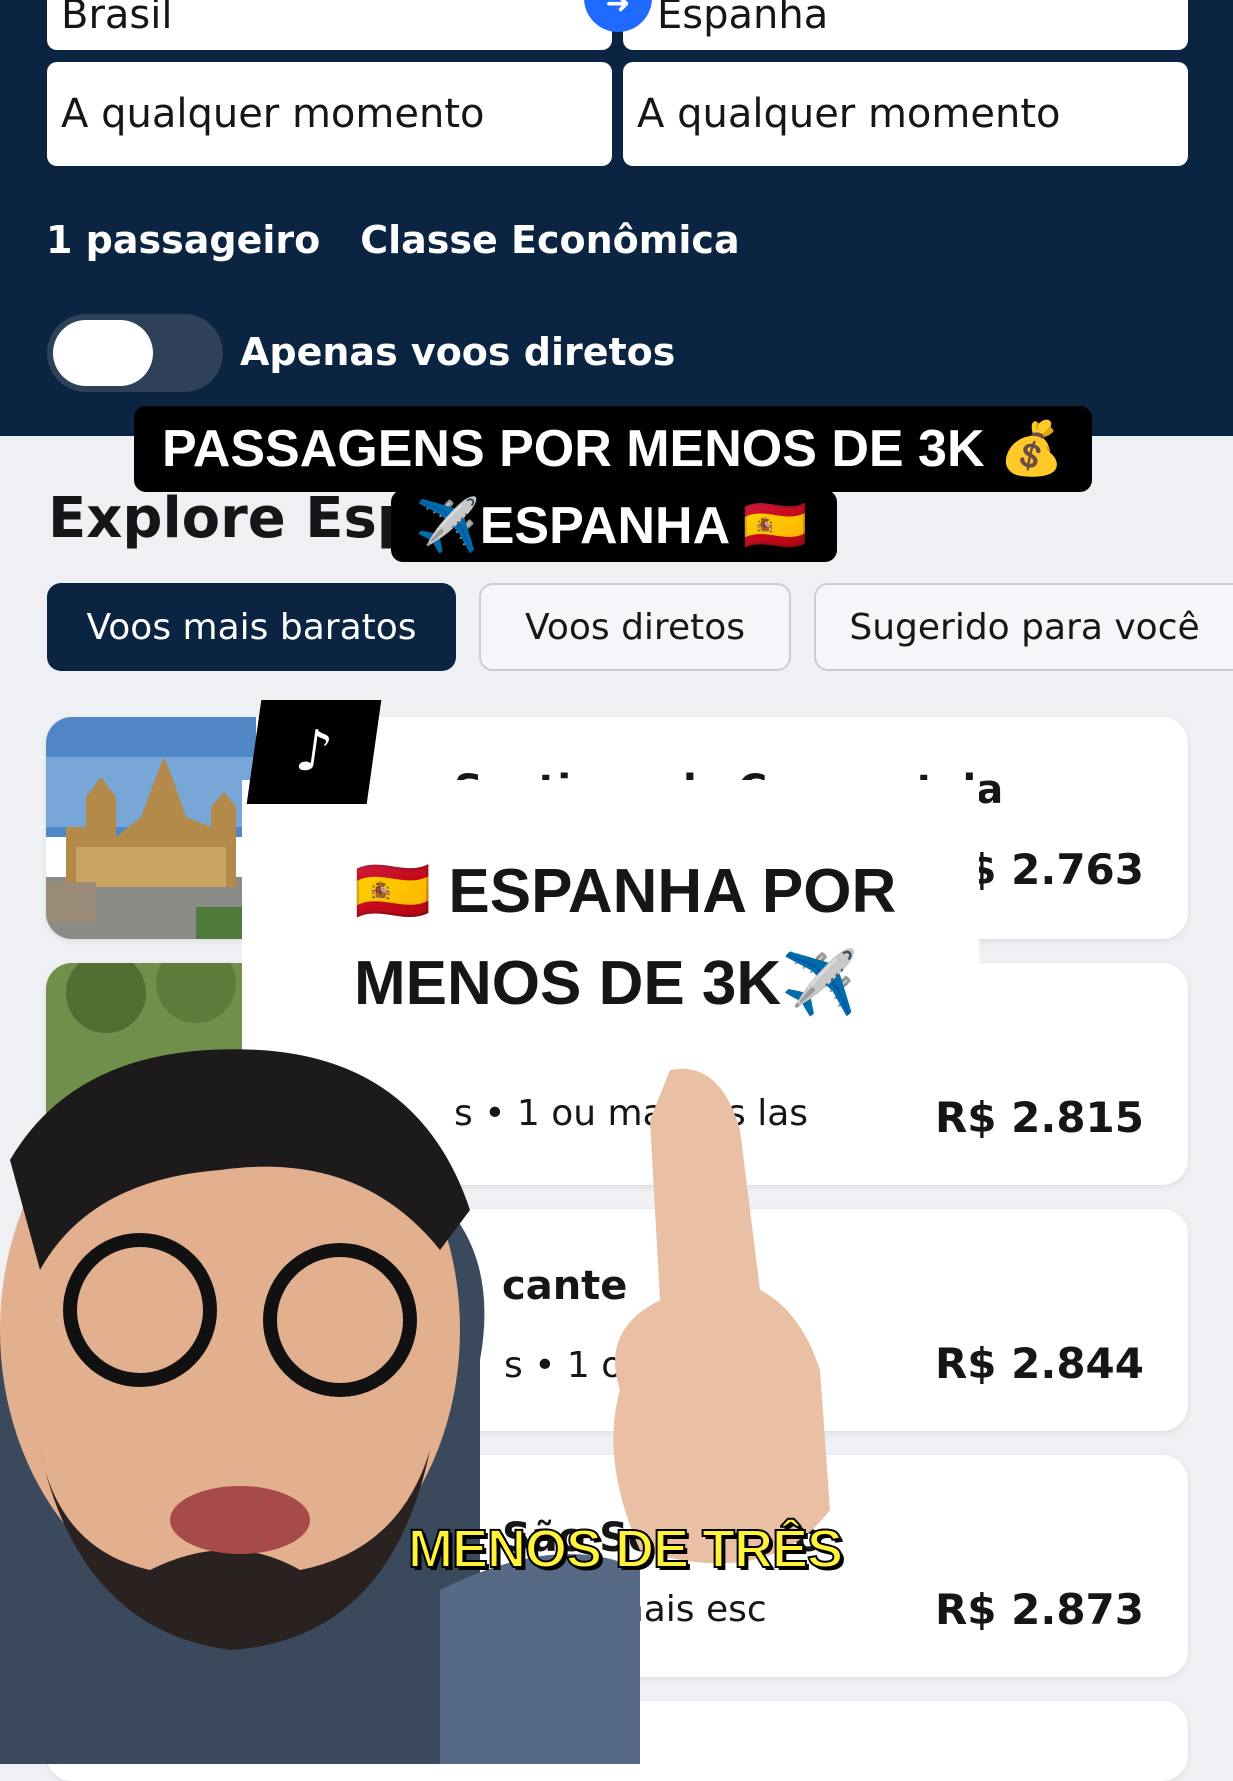  I want to click on tiktok-logo-icon: ♪, so click(314, 752).